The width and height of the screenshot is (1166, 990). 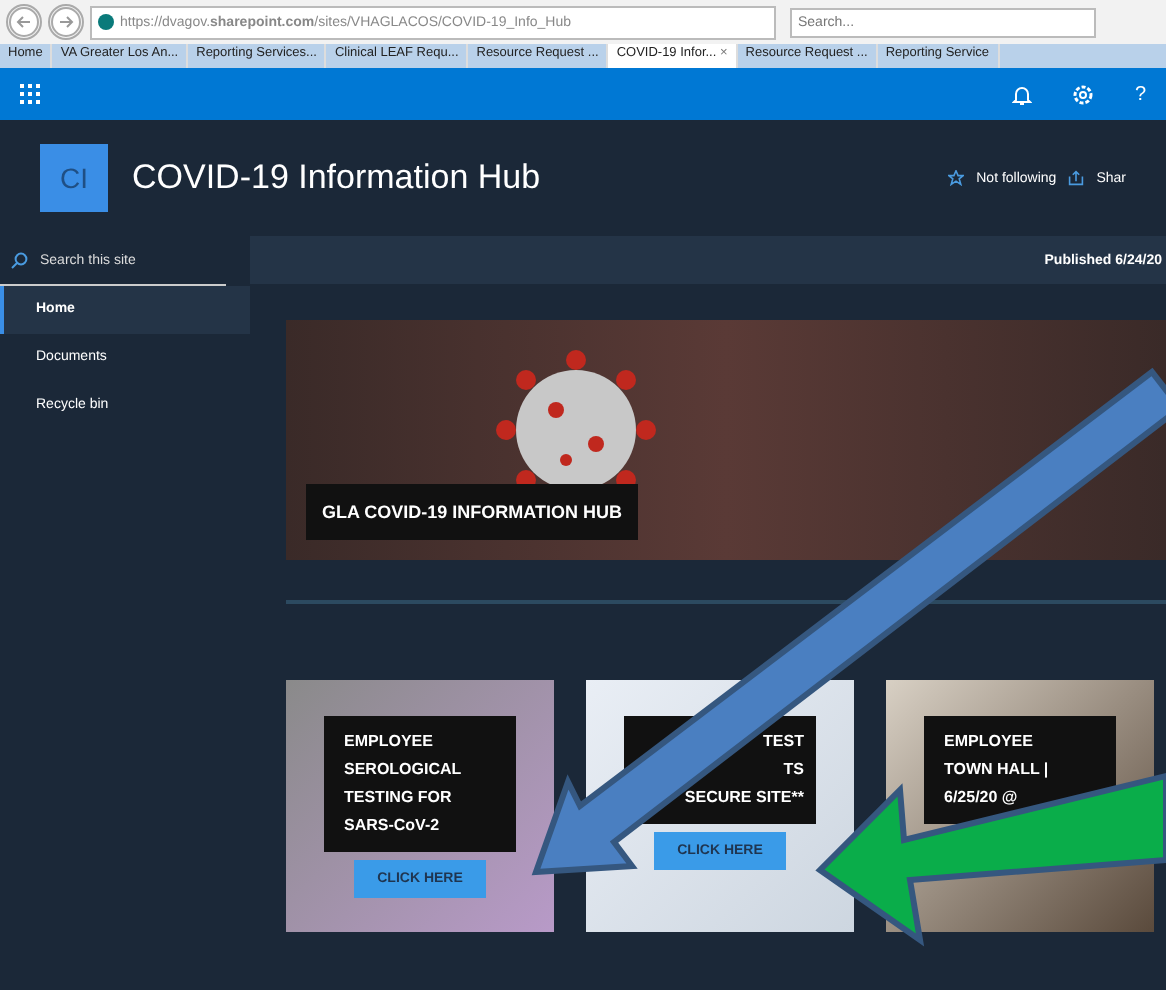 What do you see at coordinates (472, 512) in the screenshot?
I see `hero-caption: GLA COVID-19 INFORMATION HUB` at bounding box center [472, 512].